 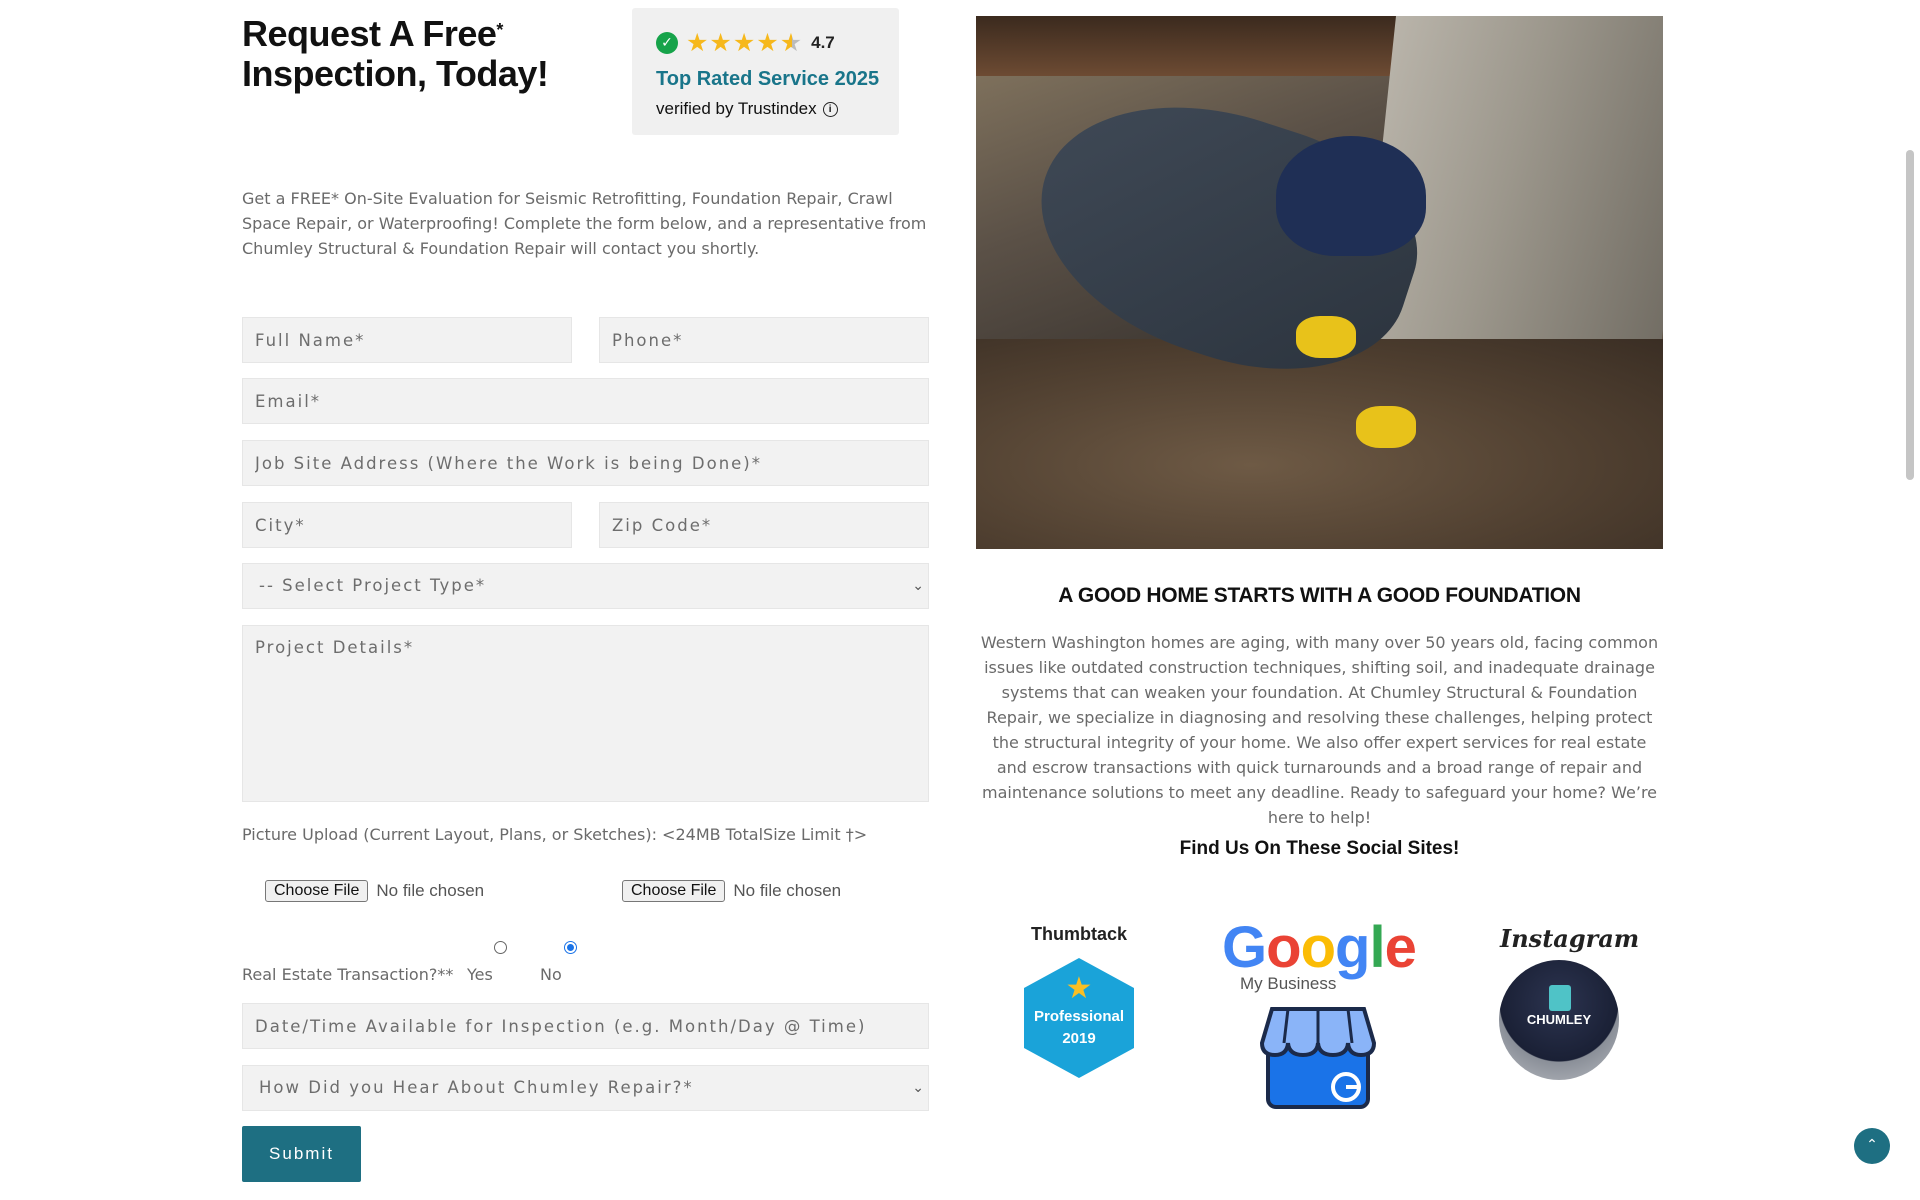 I want to click on google-wordmark: Google, so click(x=1319, y=948).